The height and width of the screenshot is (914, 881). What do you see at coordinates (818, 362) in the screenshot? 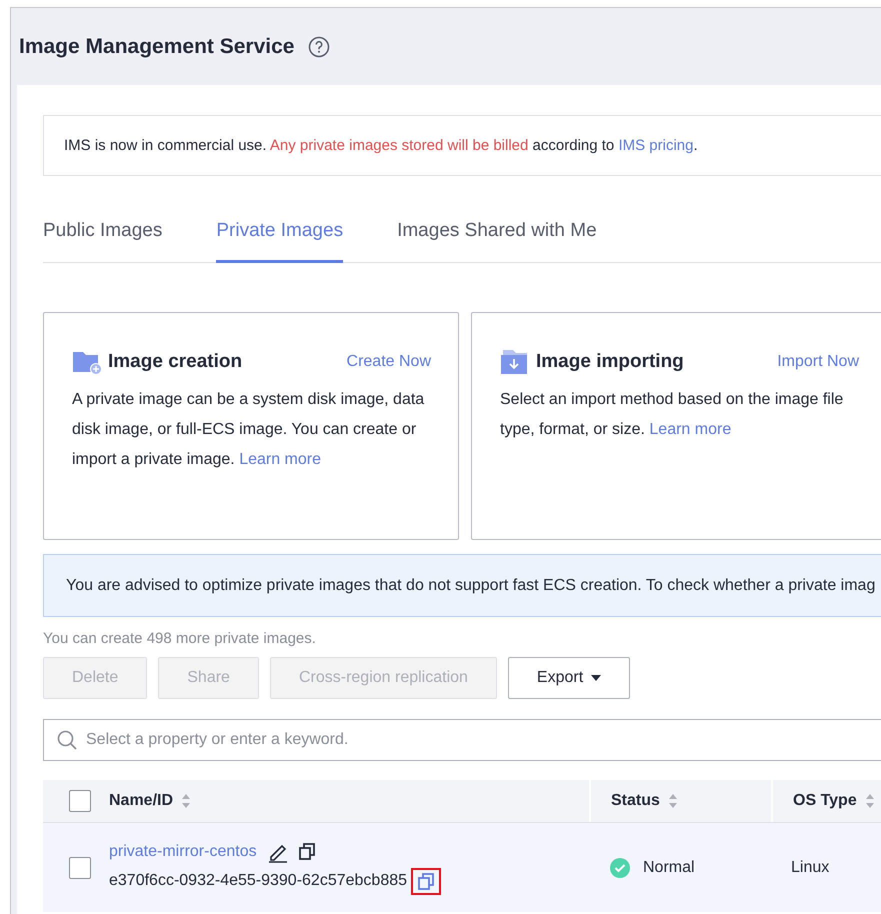
I see `card-action-link: Import Now` at bounding box center [818, 362].